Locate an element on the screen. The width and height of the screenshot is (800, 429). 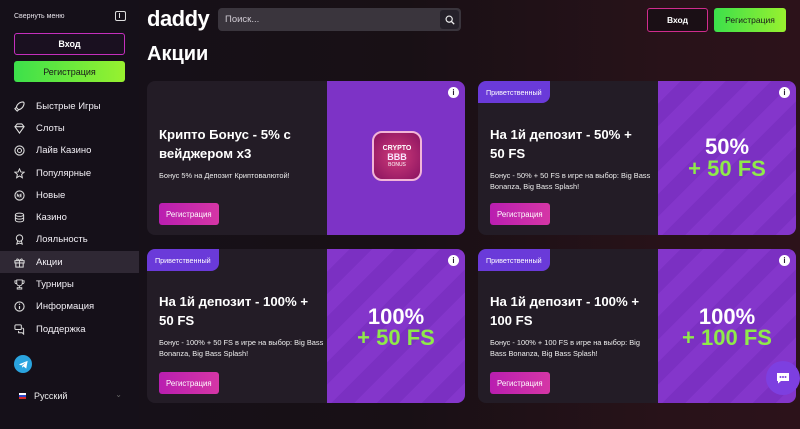
gift-icon is located at coordinates (19, 262).